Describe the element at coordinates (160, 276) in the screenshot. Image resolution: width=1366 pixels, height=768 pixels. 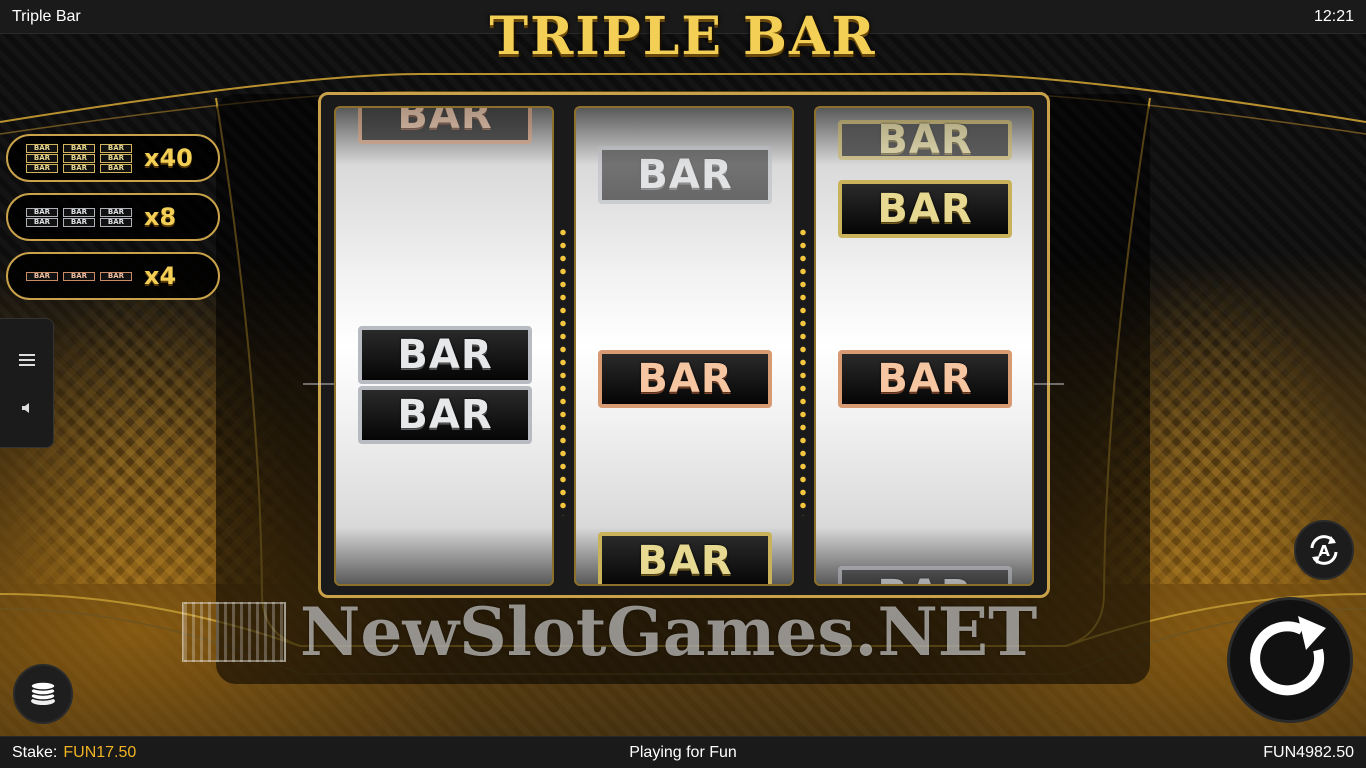
I see `paytable-multiplier: x4` at that location.